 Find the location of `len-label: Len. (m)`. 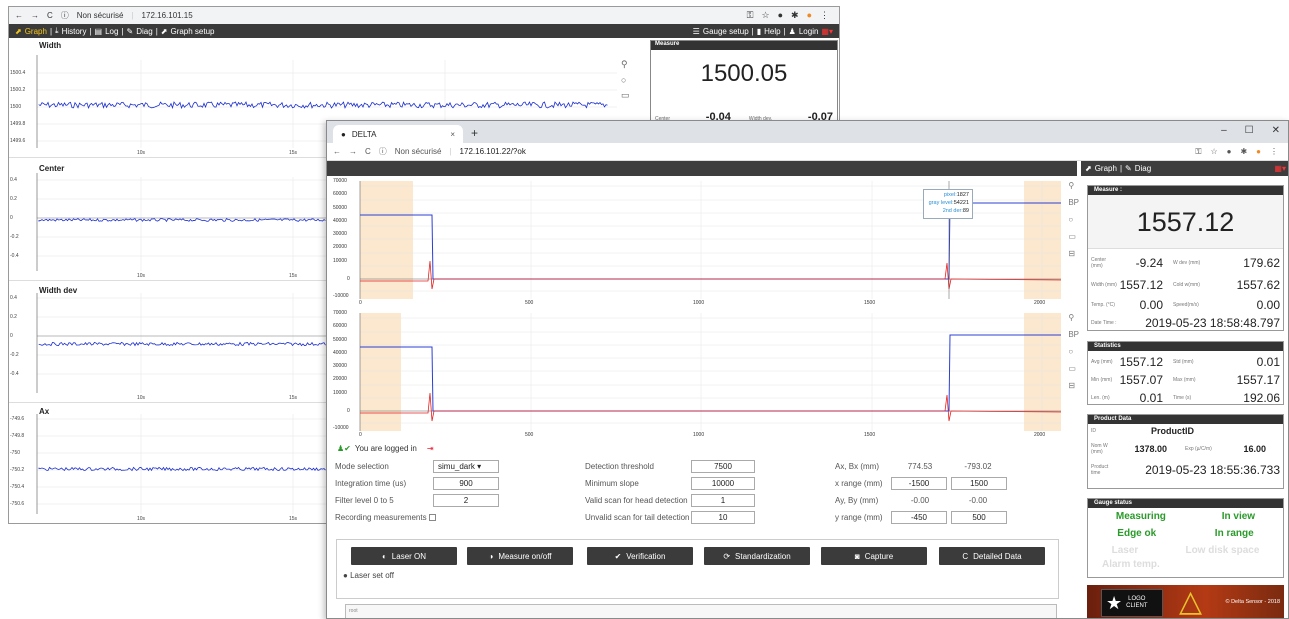

len-label: Len. (m) is located at coordinates (1100, 398).